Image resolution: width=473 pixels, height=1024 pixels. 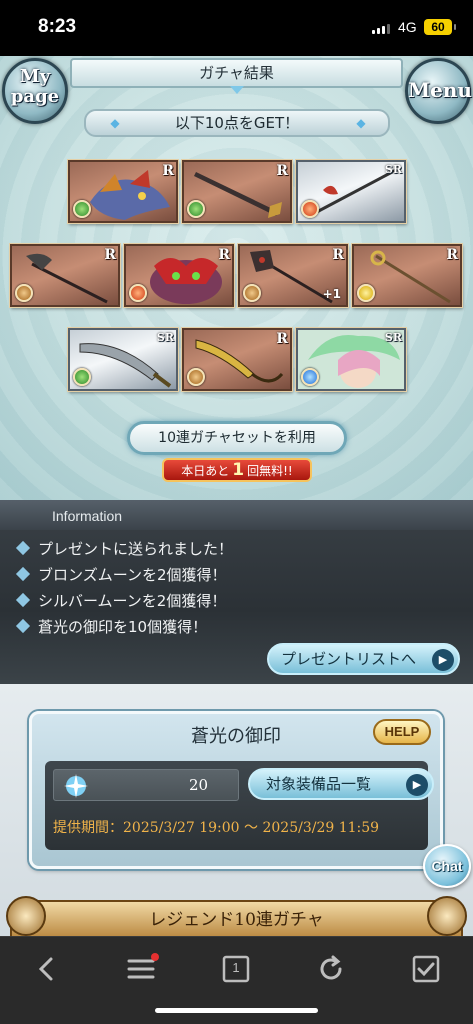 What do you see at coordinates (216, 828) in the screenshot?
I see `offer-period: 提供期間：2025/3/27 19:00 〜 2025/3/29 11:59` at bounding box center [216, 828].